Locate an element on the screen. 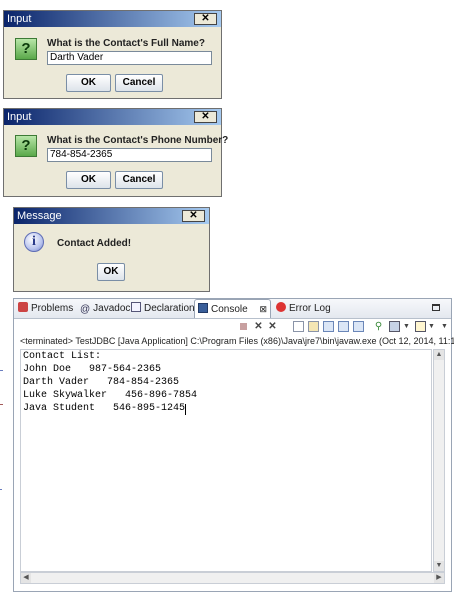  console-line: John Doe 987-564-2365 is located at coordinates (92, 369).